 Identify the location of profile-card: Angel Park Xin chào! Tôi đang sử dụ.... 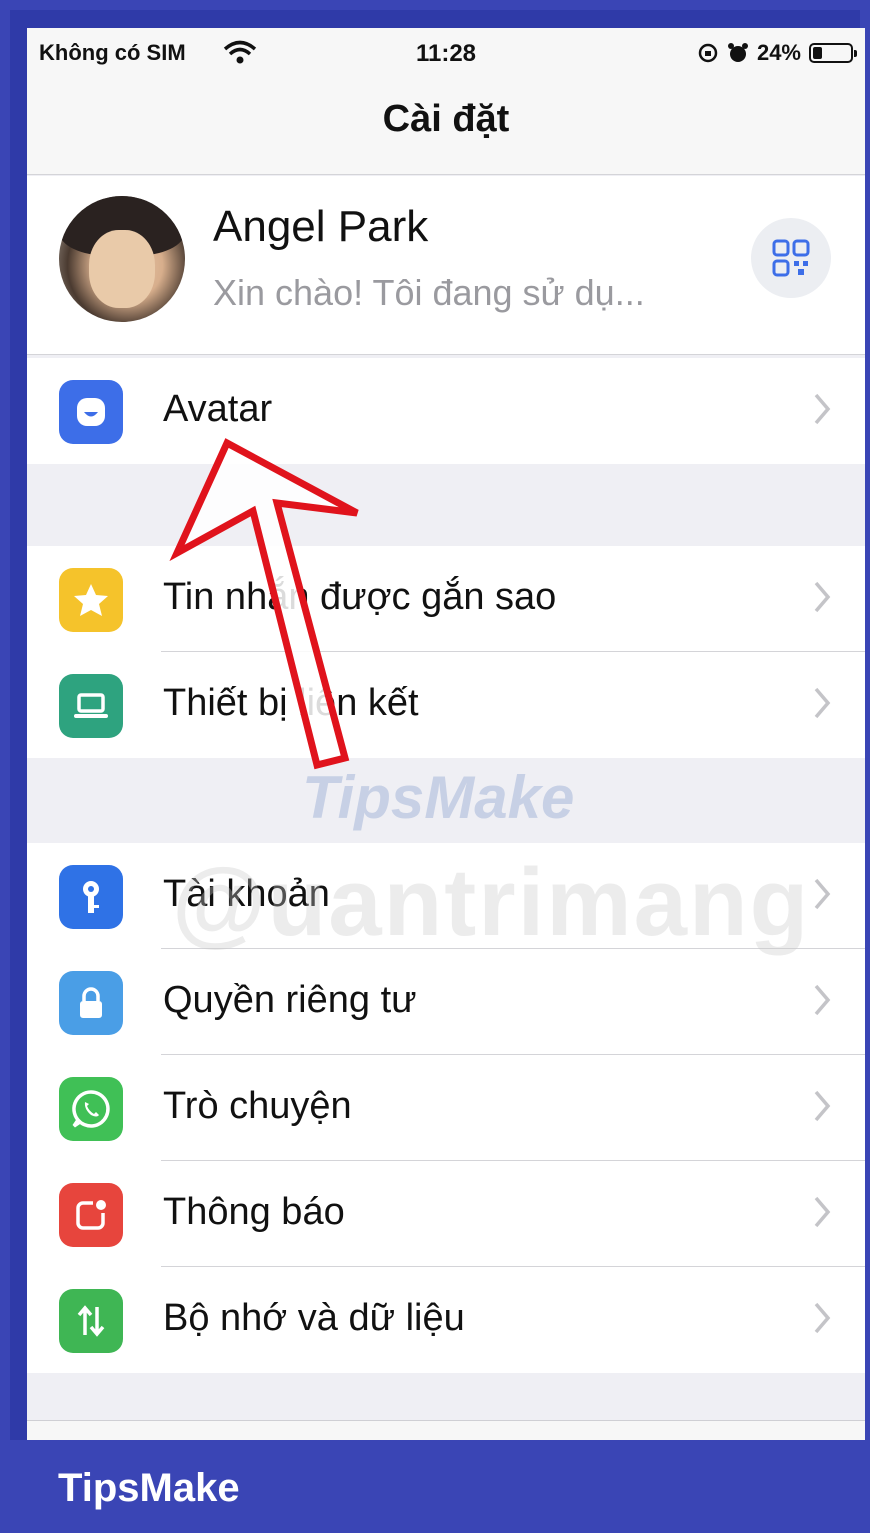
(446, 265).